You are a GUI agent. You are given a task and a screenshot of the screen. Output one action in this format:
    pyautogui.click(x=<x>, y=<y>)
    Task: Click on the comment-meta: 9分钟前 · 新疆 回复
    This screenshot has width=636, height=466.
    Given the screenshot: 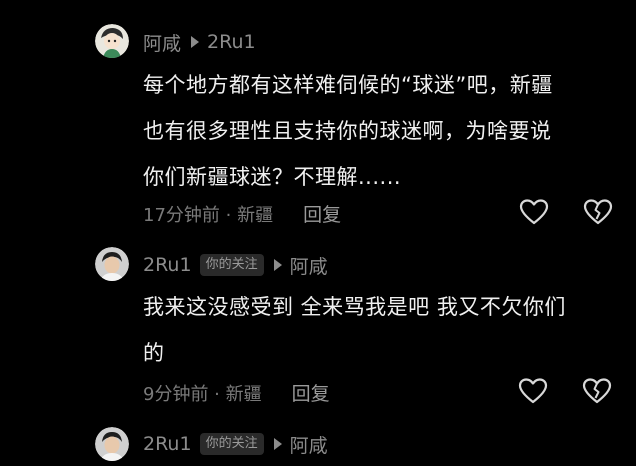 What is the action you would take?
    pyautogui.click(x=236, y=392)
    